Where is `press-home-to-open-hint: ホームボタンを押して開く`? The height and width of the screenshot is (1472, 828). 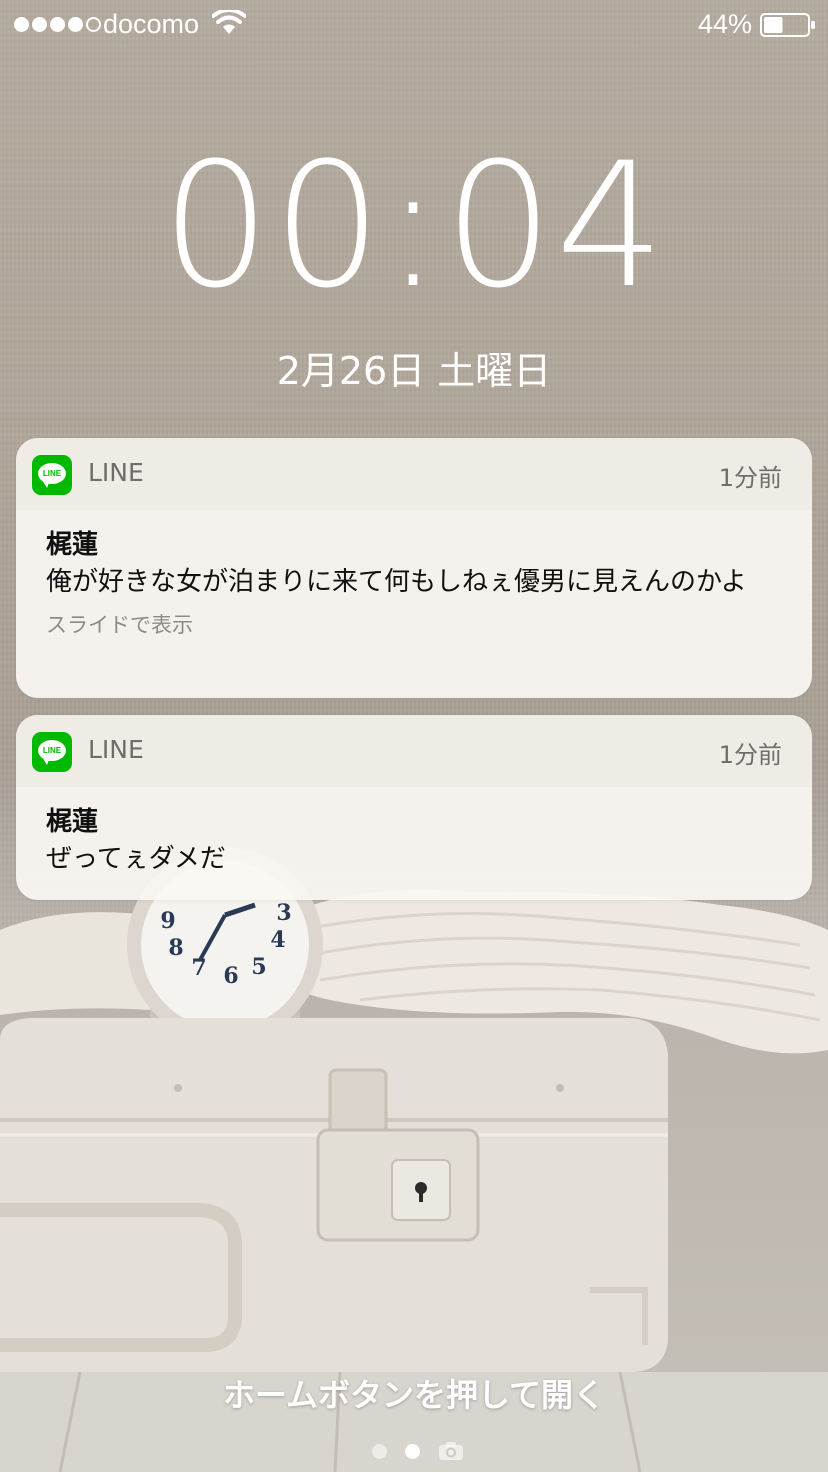 press-home-to-open-hint: ホームボタンを押して開く is located at coordinates (414, 1395).